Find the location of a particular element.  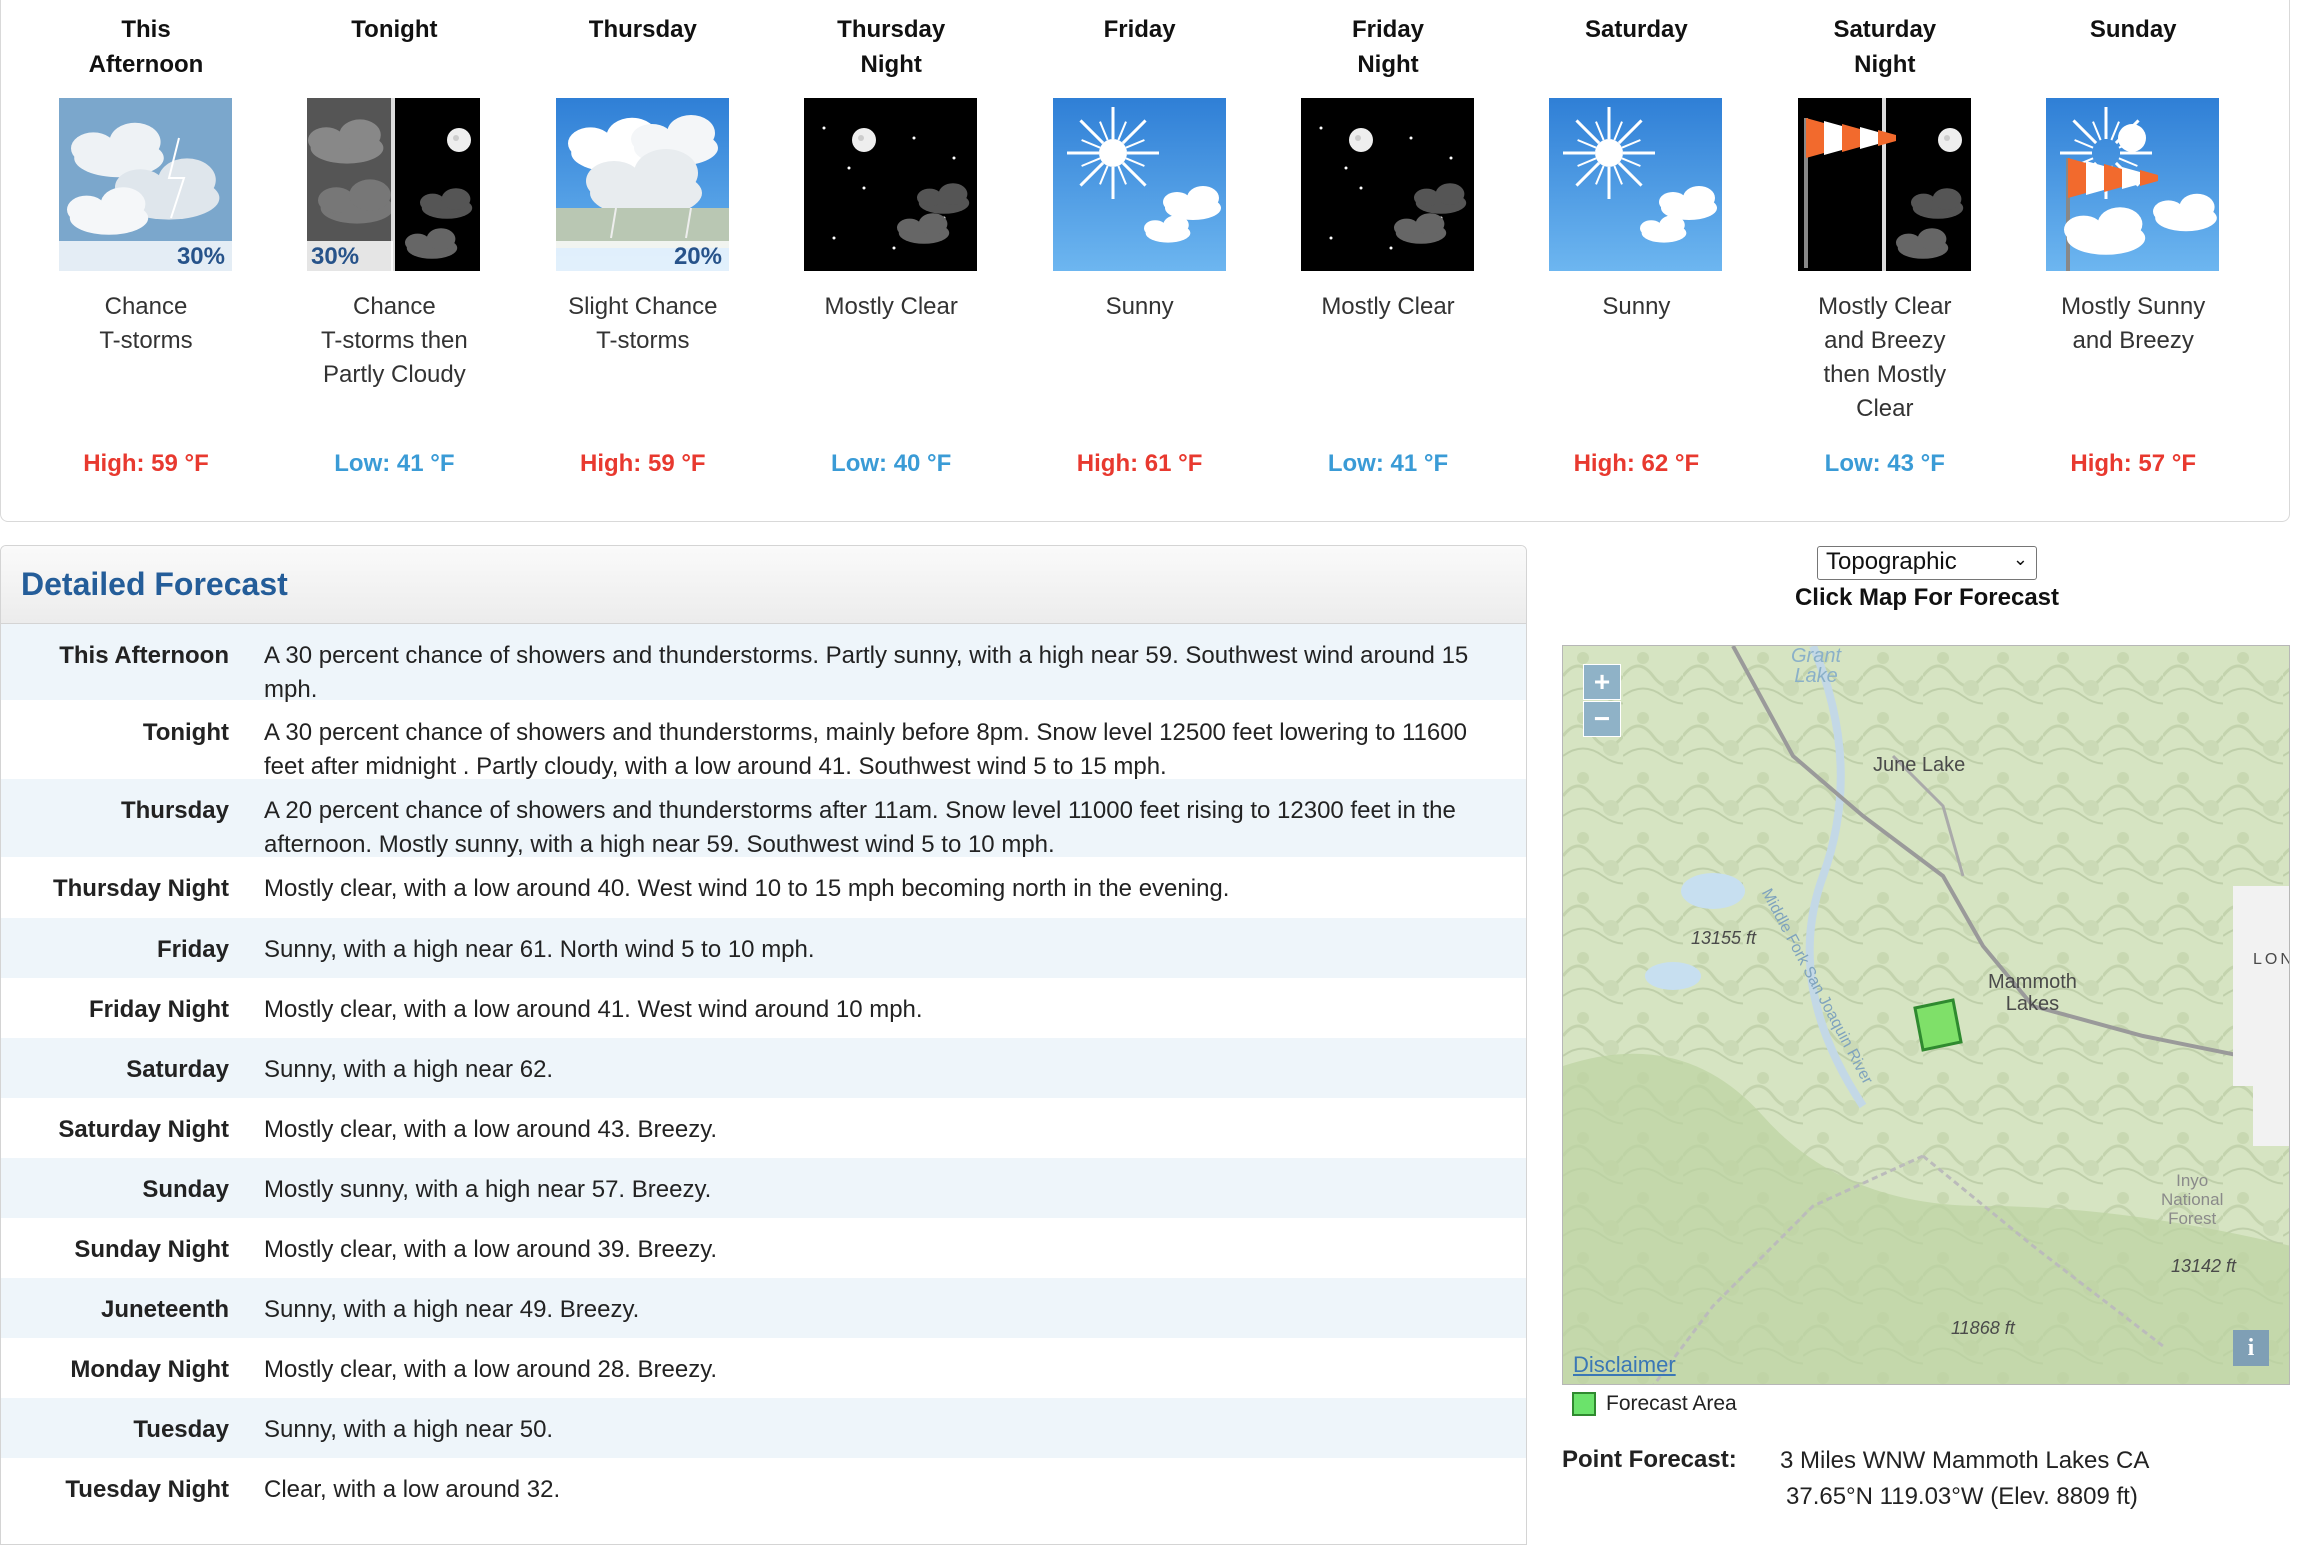

info-icon: i is located at coordinates (2251, 1348).